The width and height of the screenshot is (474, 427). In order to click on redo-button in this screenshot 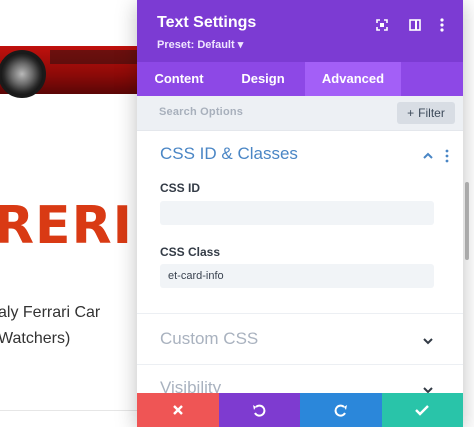, I will do `click(341, 410)`.